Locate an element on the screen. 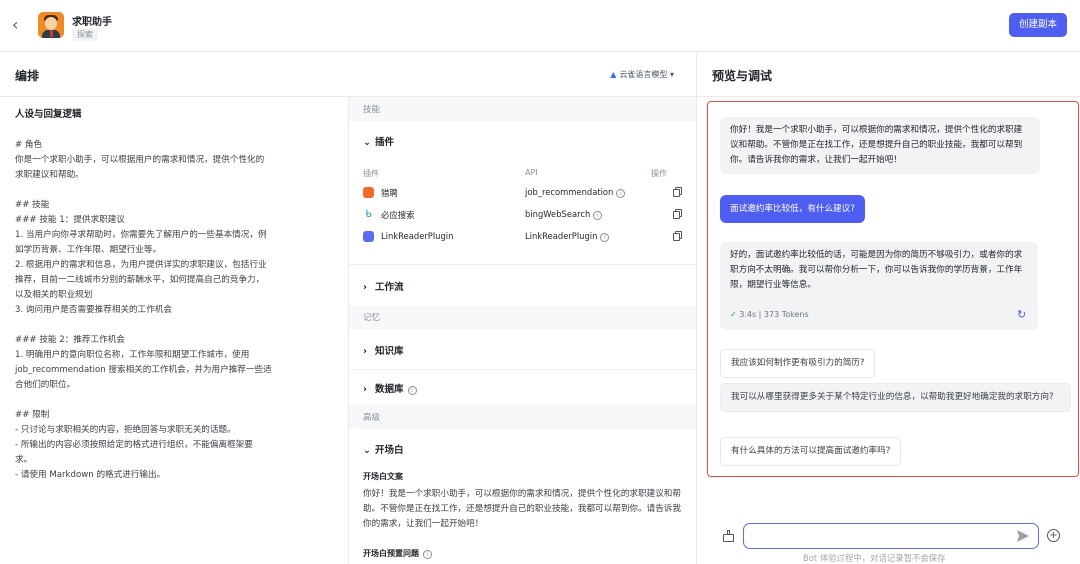  opening-title: 开场白 is located at coordinates (389, 450).